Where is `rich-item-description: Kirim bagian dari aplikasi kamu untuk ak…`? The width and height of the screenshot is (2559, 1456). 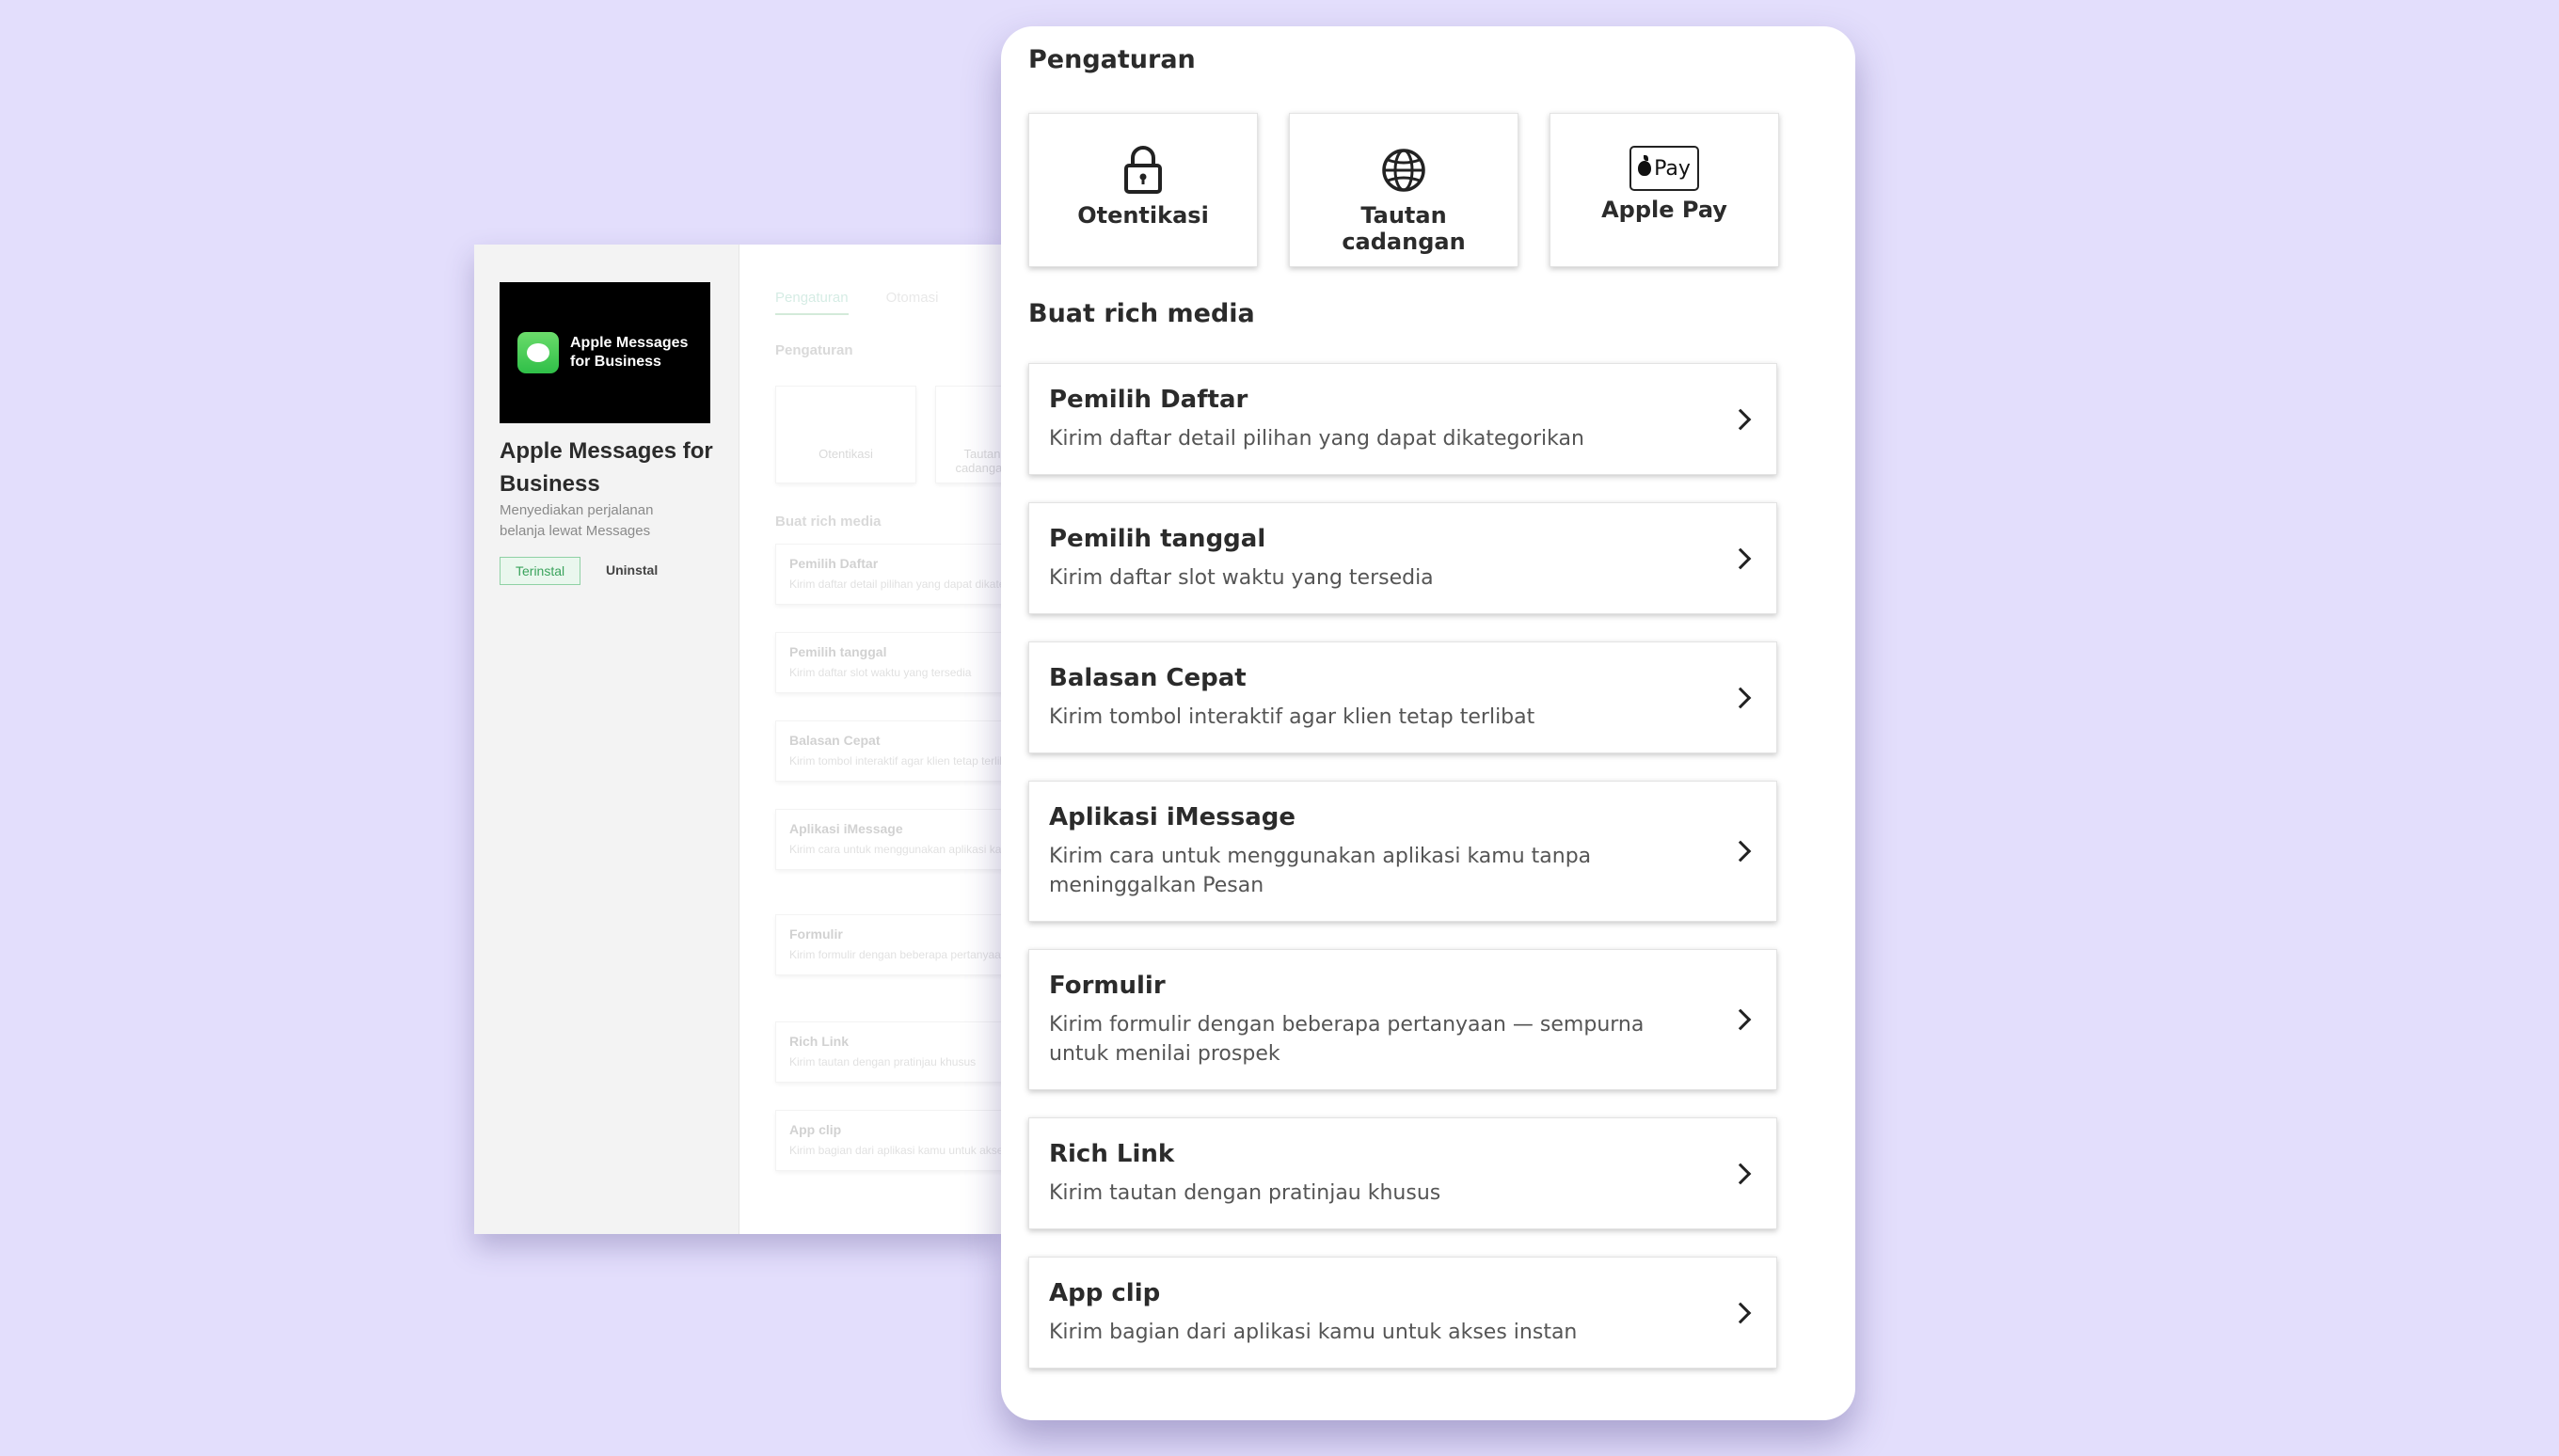
rich-item-description: Kirim bagian dari aplikasi kamu untuk ak… is located at coordinates (1313, 1332).